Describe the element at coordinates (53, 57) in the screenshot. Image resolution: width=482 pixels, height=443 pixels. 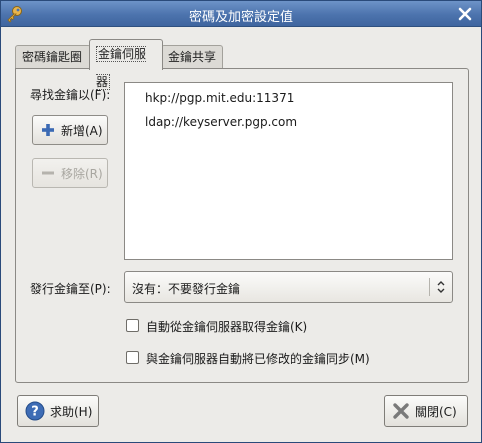
I see `tab-keyrings: 密碼鑰匙圈` at that location.